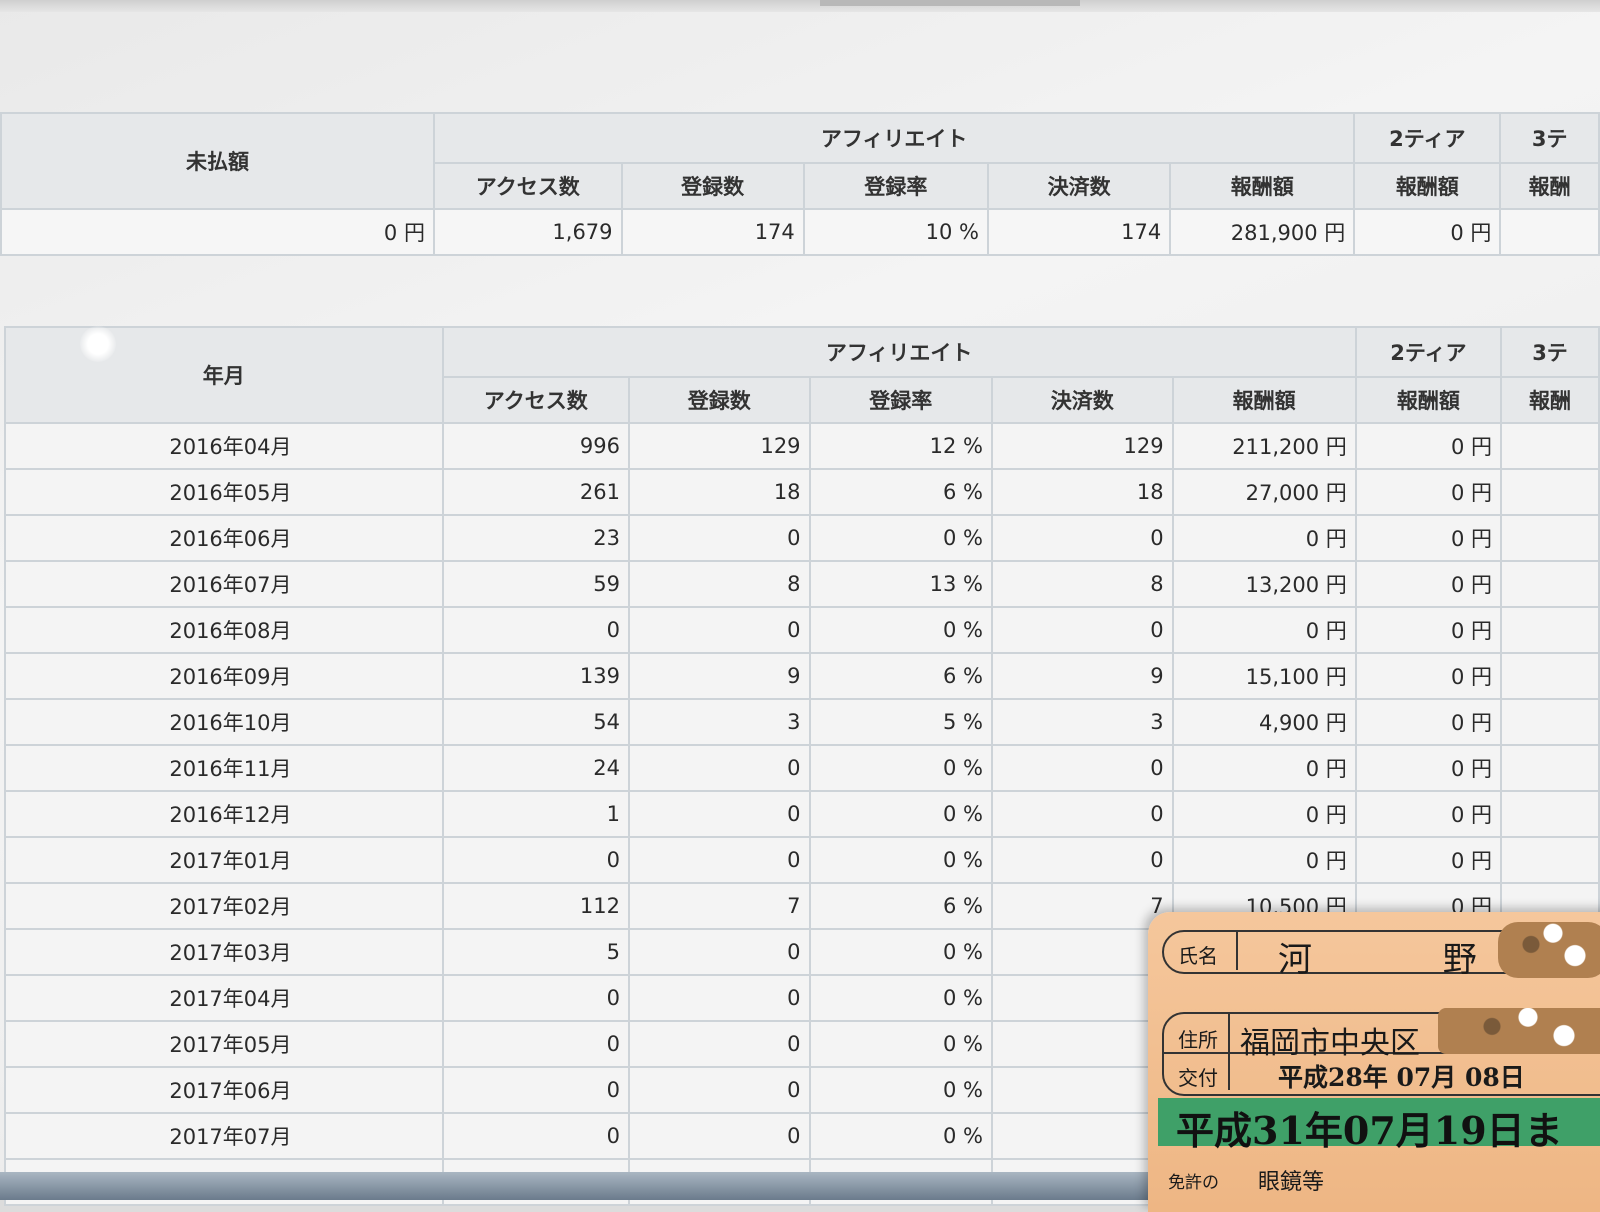 The height and width of the screenshot is (1212, 1600). What do you see at coordinates (1198, 1040) in the screenshot?
I see `address-label: 住所` at bounding box center [1198, 1040].